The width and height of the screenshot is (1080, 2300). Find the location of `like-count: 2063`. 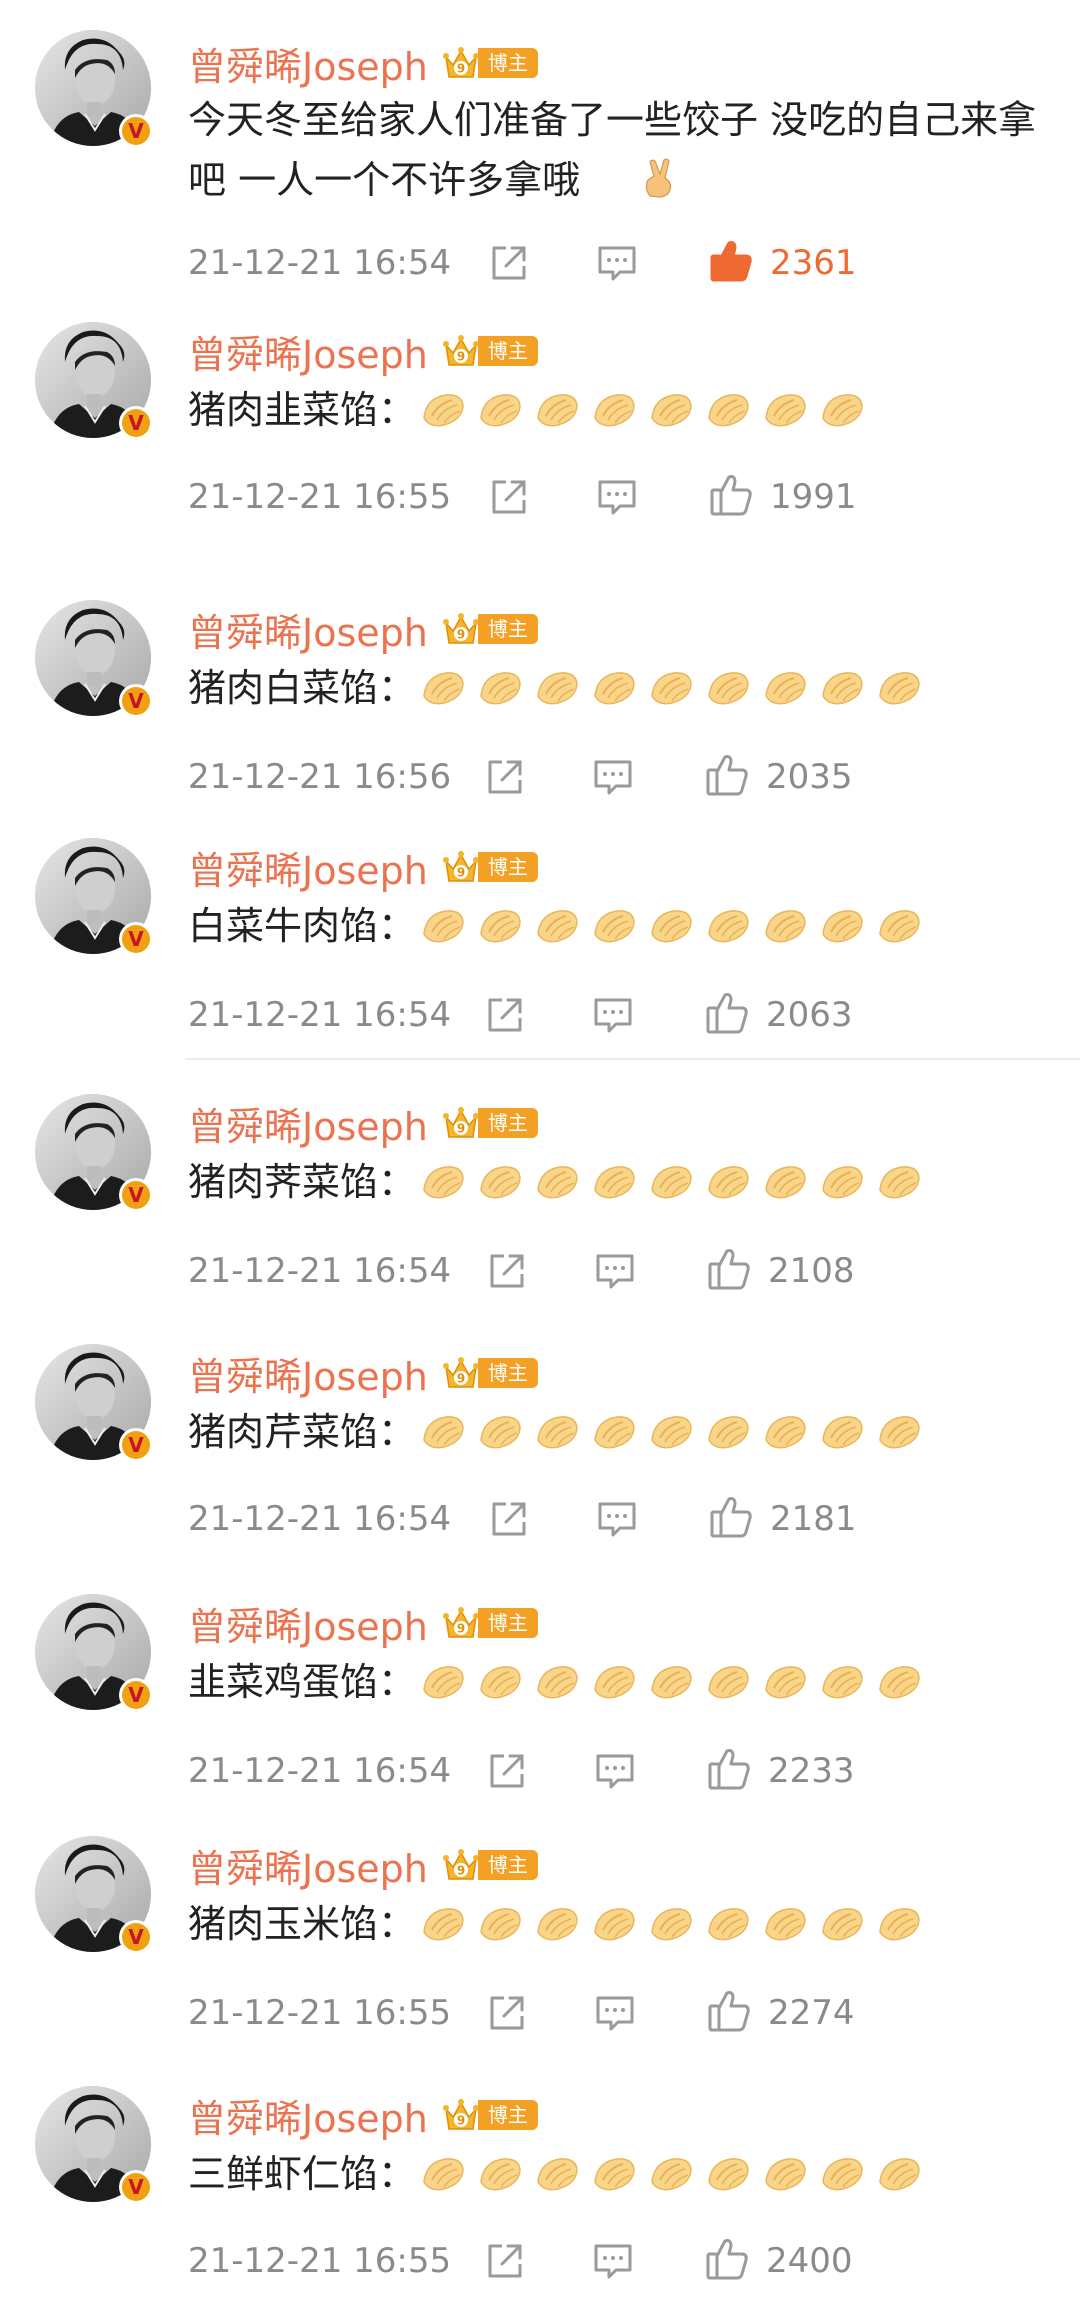

like-count: 2063 is located at coordinates (809, 1015).